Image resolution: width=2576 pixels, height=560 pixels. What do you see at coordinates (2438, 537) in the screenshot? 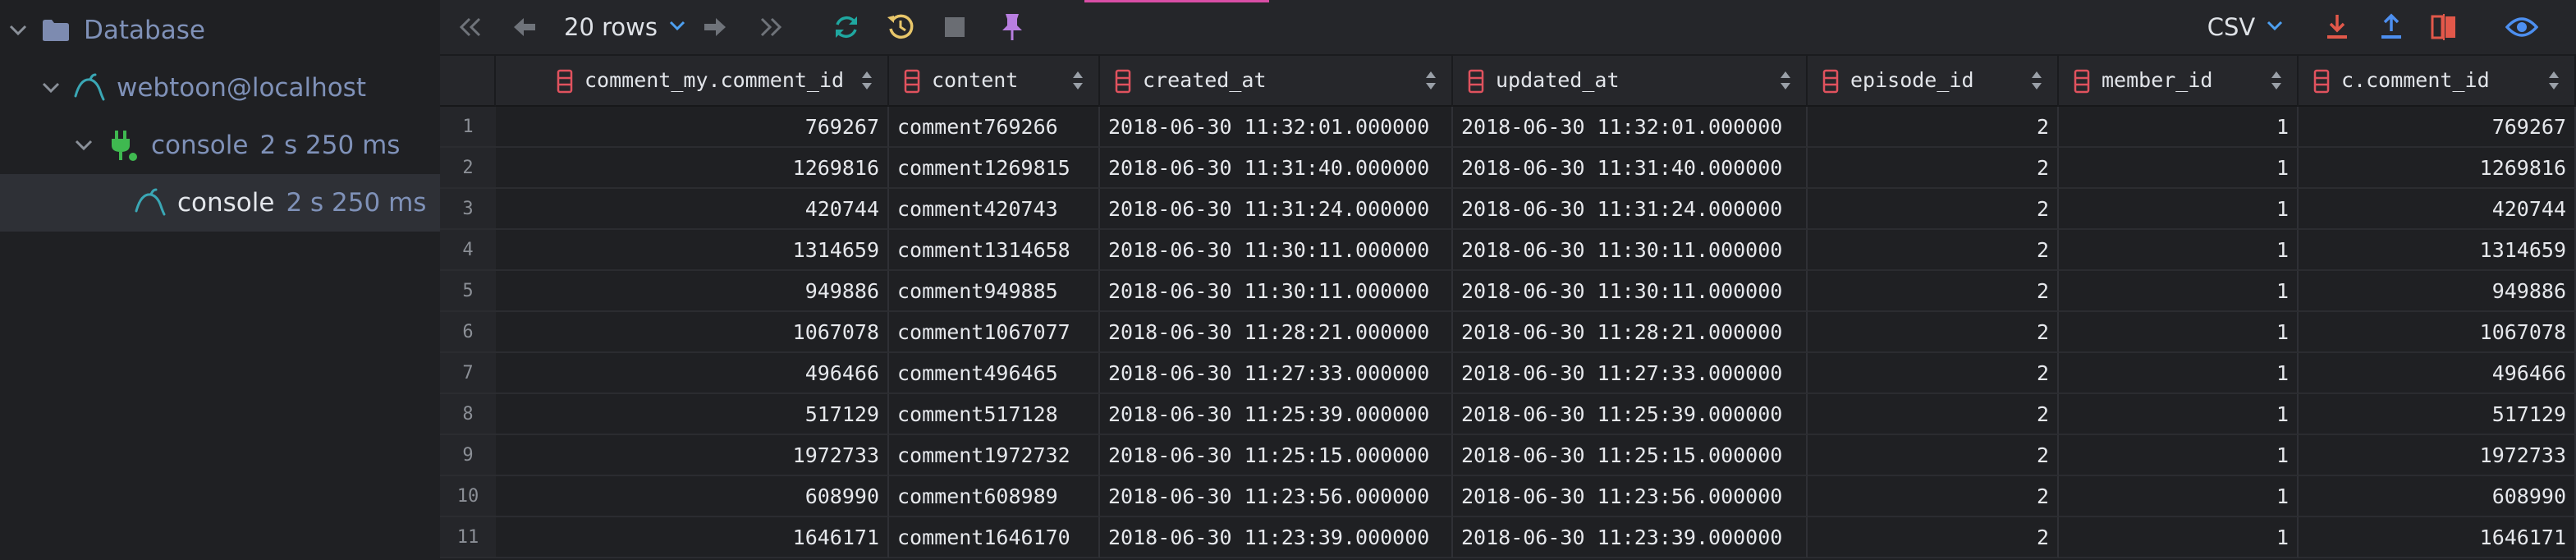
I see `table-cell: 1646171` at bounding box center [2438, 537].